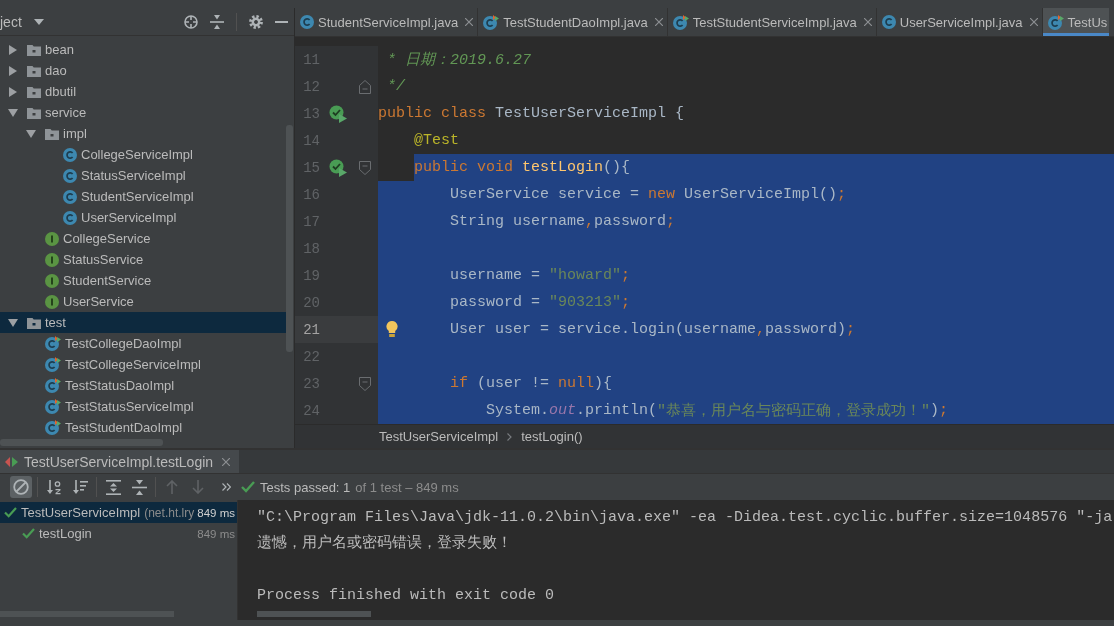 The image size is (1114, 626). I want to click on tree-item: StatusService, so click(75, 259).